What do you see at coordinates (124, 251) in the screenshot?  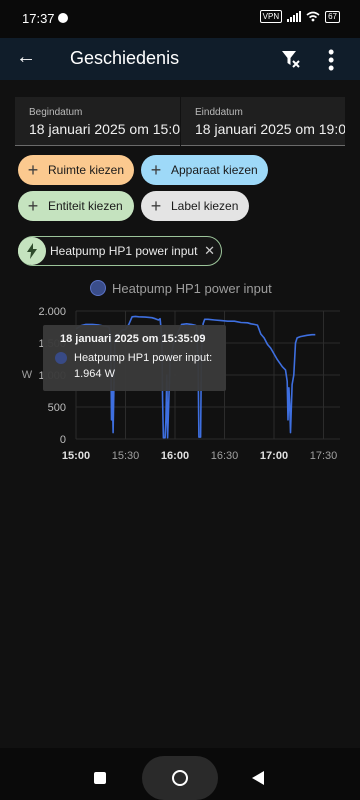 I see `selected-entity-label: Heatpump HP1 power input` at bounding box center [124, 251].